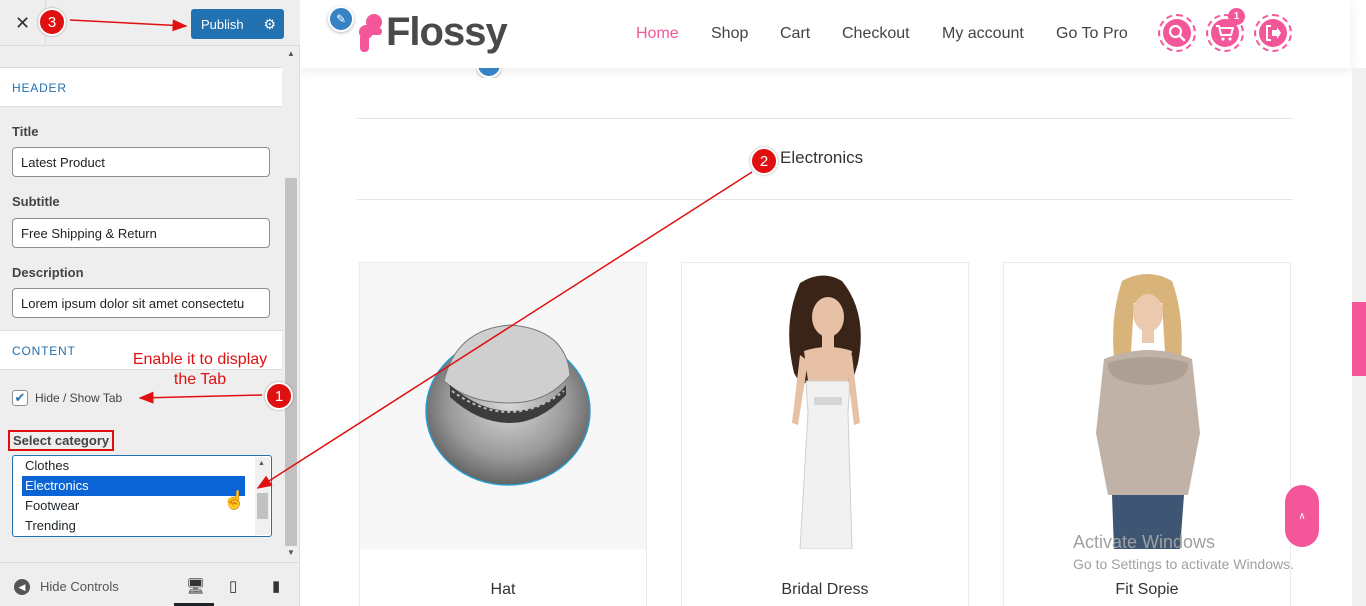 The image size is (1366, 606). What do you see at coordinates (36, 201) in the screenshot?
I see `subtitle-label: Subtitle` at bounding box center [36, 201].